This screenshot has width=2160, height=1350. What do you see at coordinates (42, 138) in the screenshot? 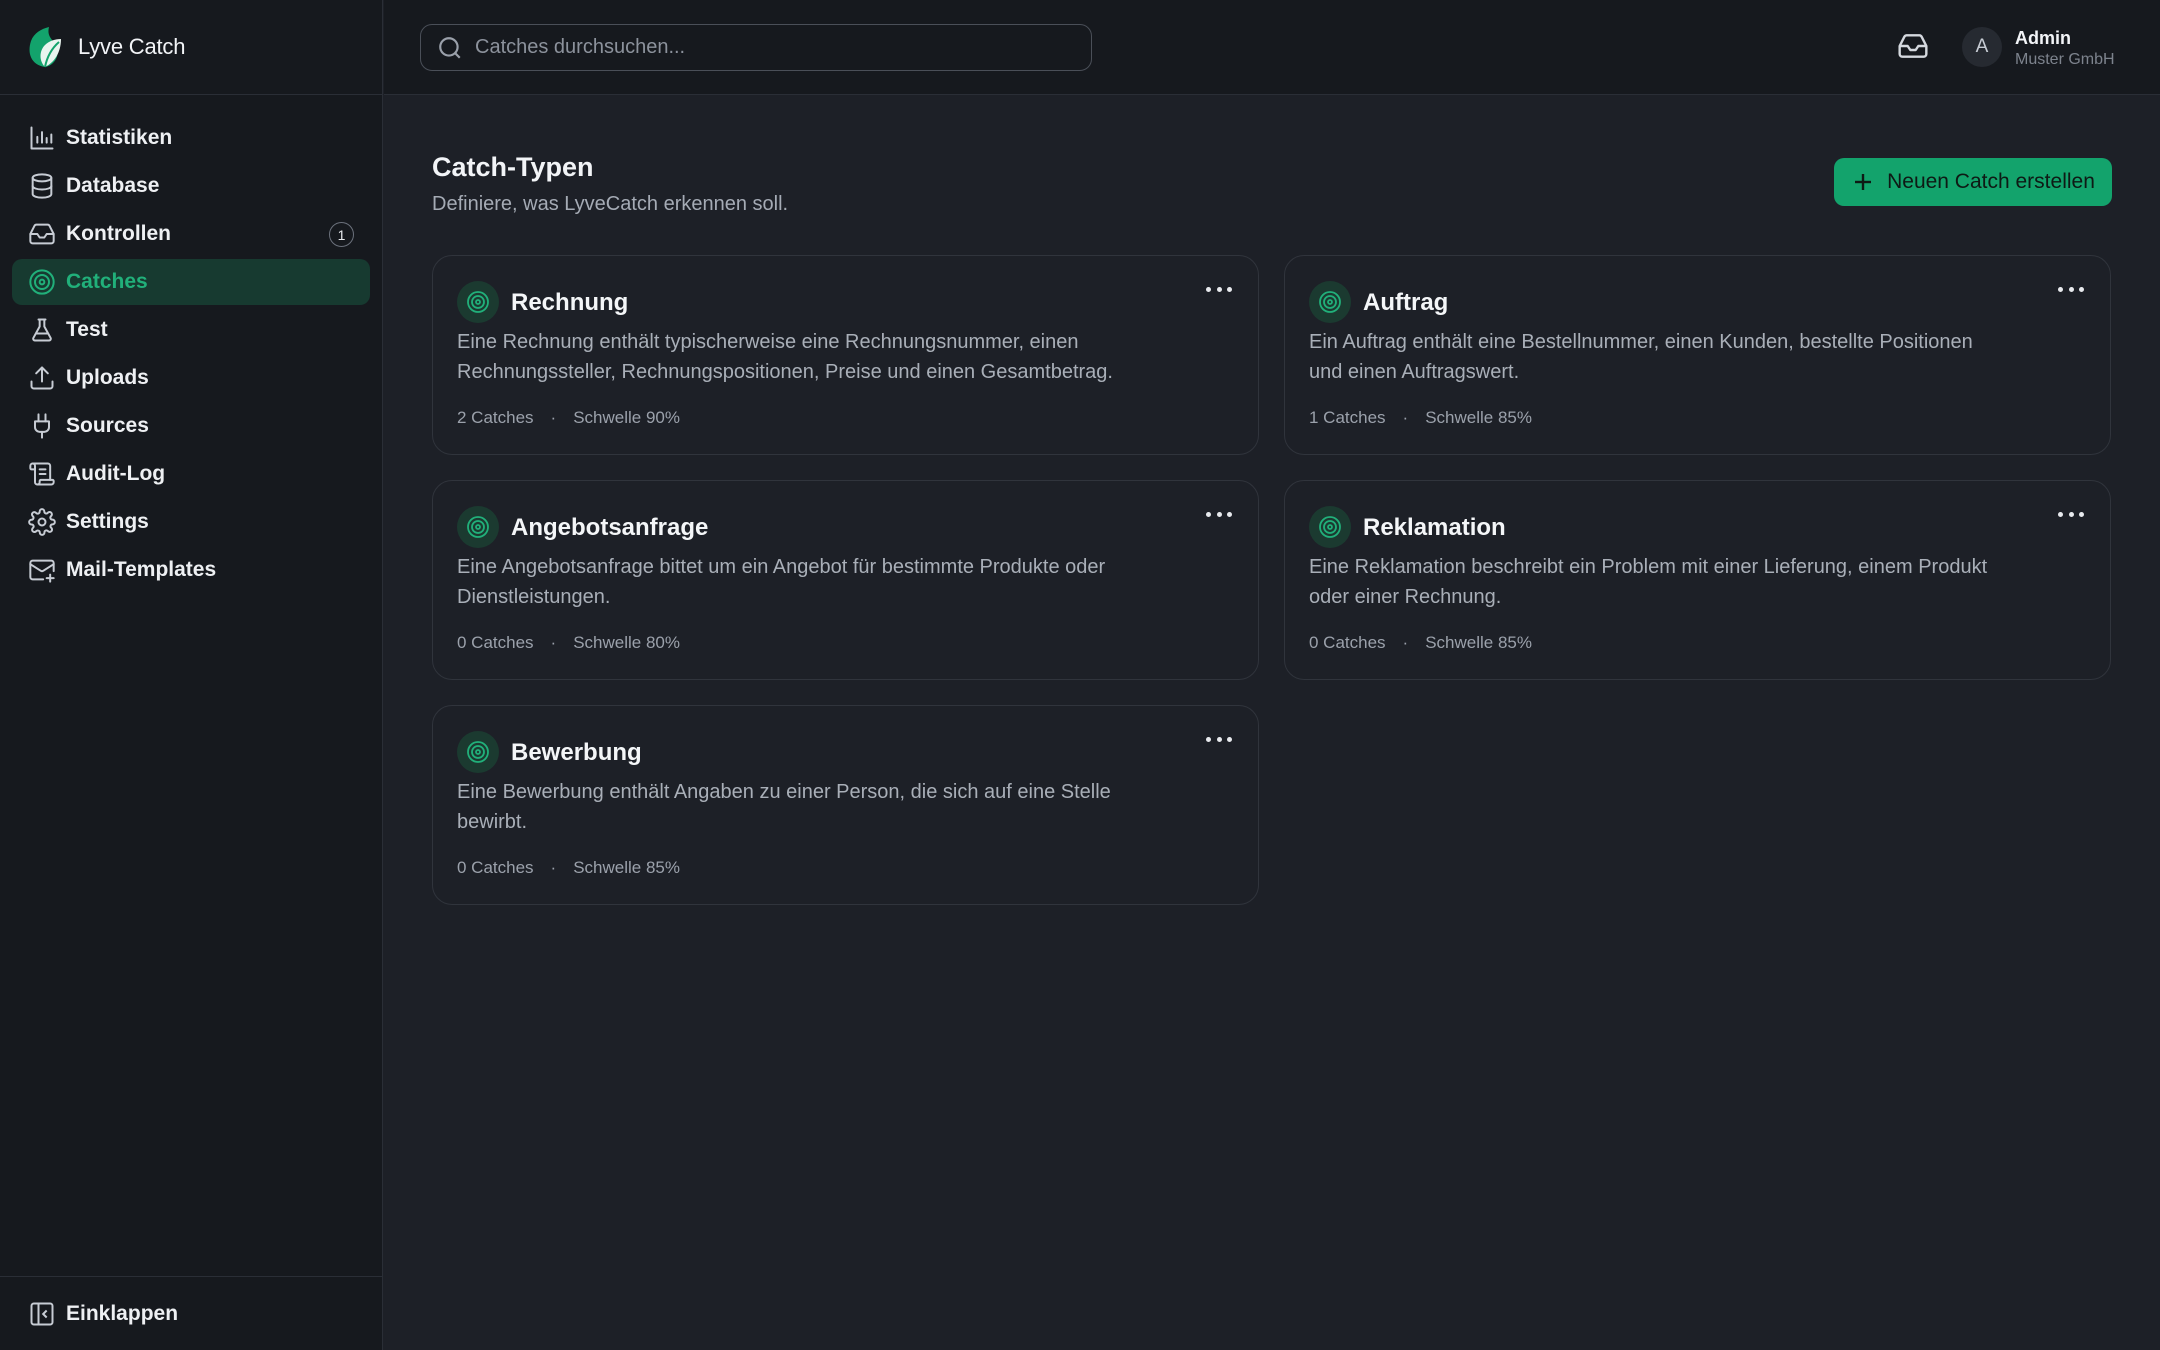
I see `bar-chart-icon` at bounding box center [42, 138].